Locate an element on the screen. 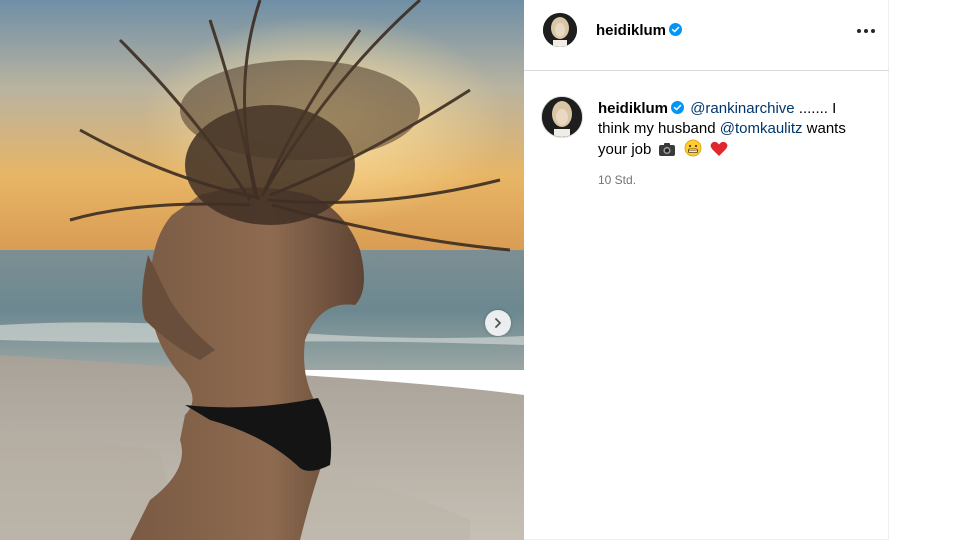 The image size is (960, 540). page-background-right is located at coordinates (924, 270).